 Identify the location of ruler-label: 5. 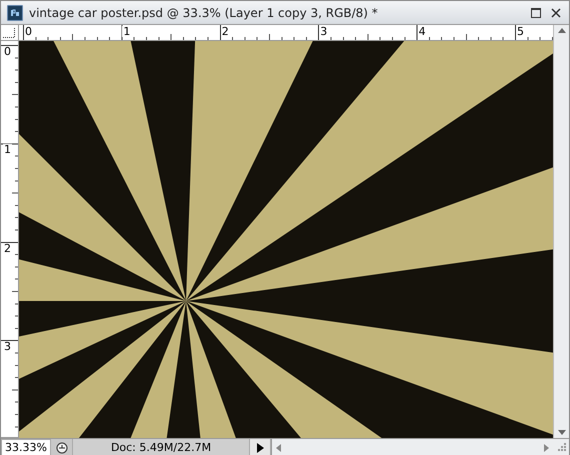
(520, 31).